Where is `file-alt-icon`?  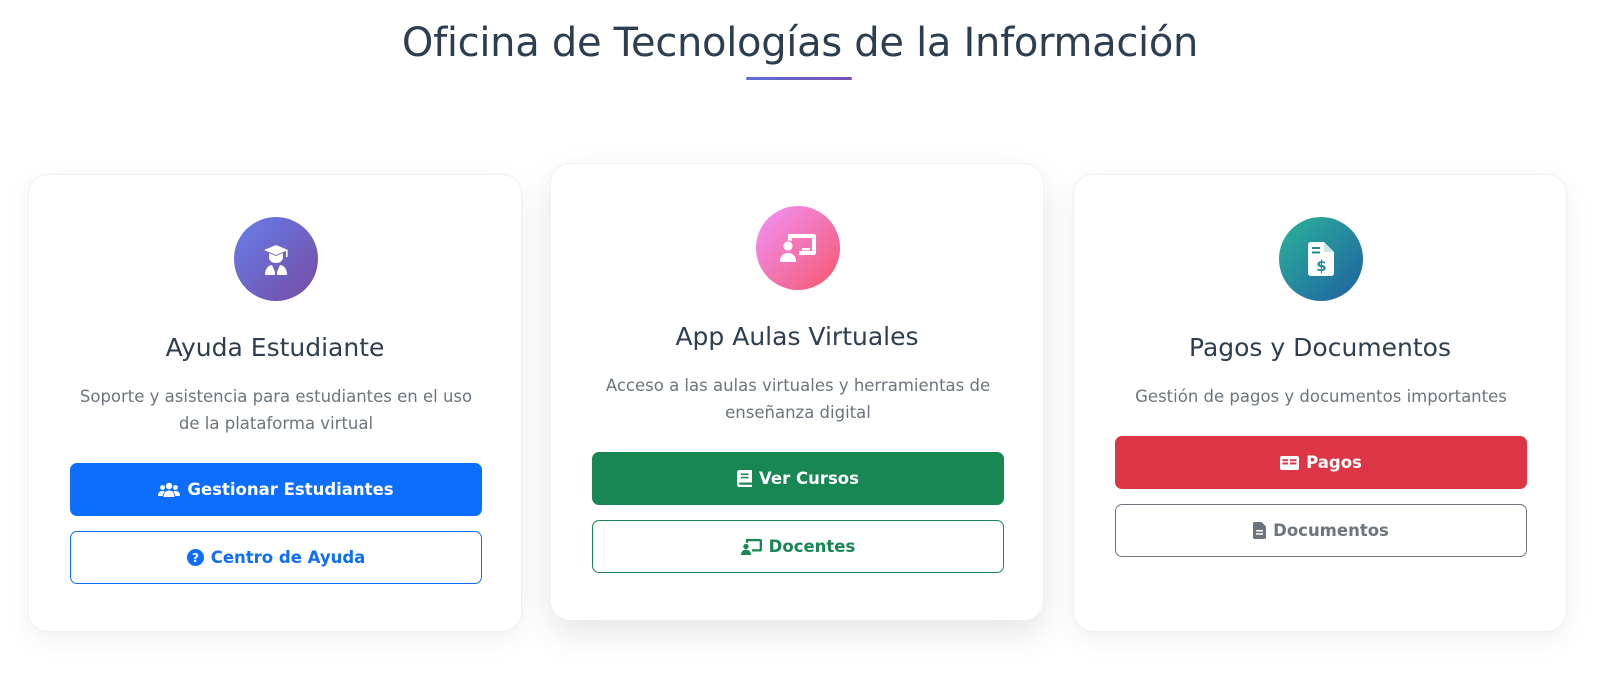
file-alt-icon is located at coordinates (1260, 530).